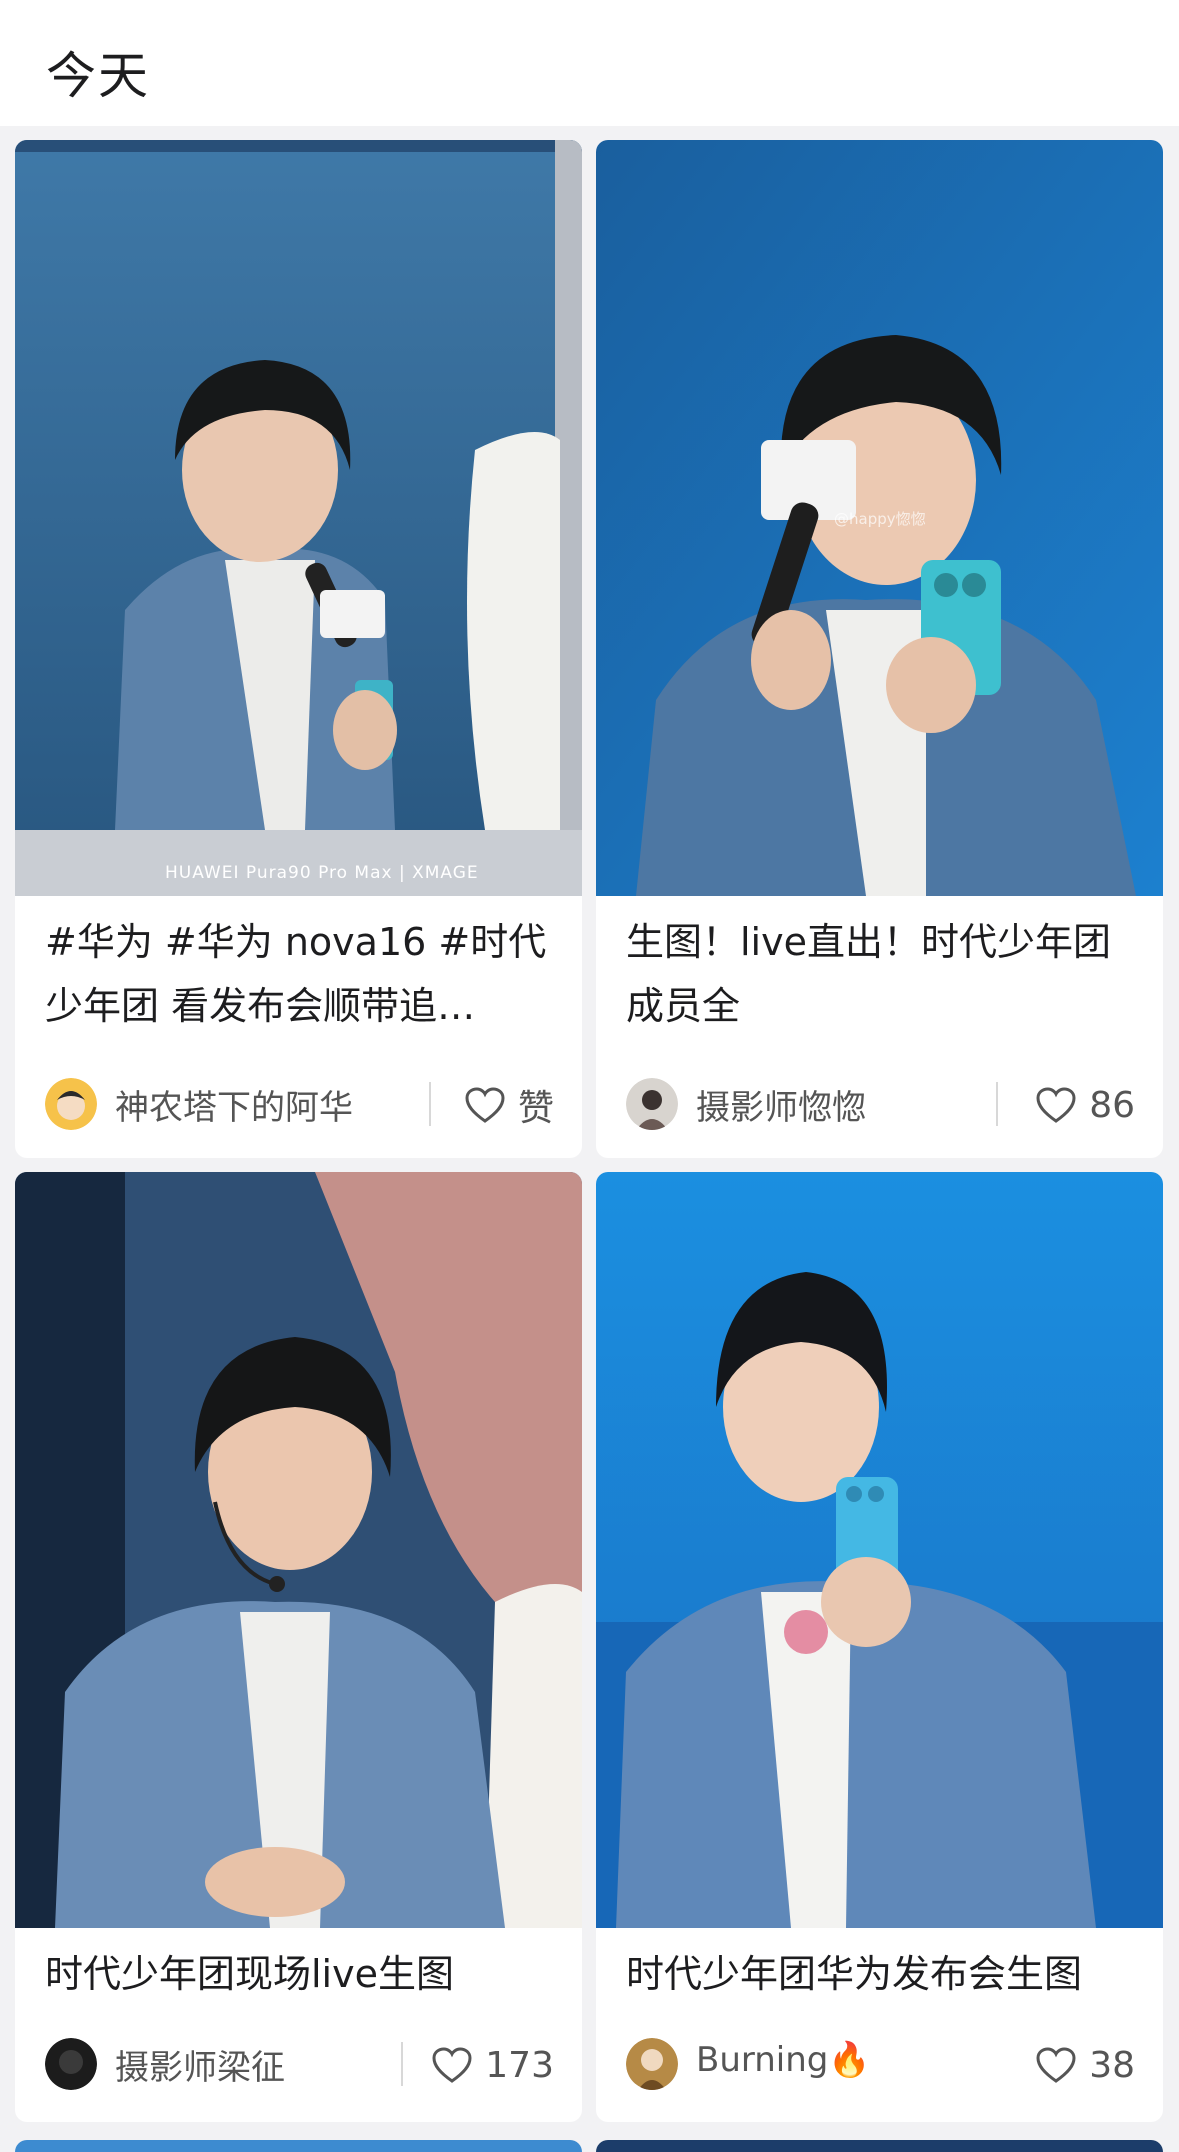 Image resolution: width=1179 pixels, height=2152 pixels. I want to click on photo-overlay-text: @happy惚惚, so click(880, 519).